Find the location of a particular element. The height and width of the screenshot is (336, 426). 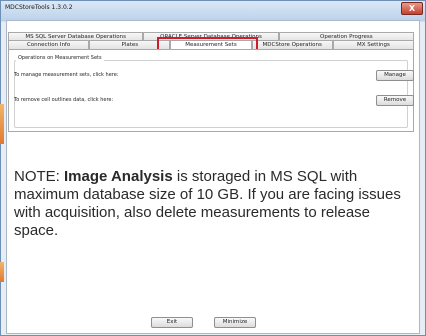

note-emphasis: Image Analysis is located at coordinates (118, 176).